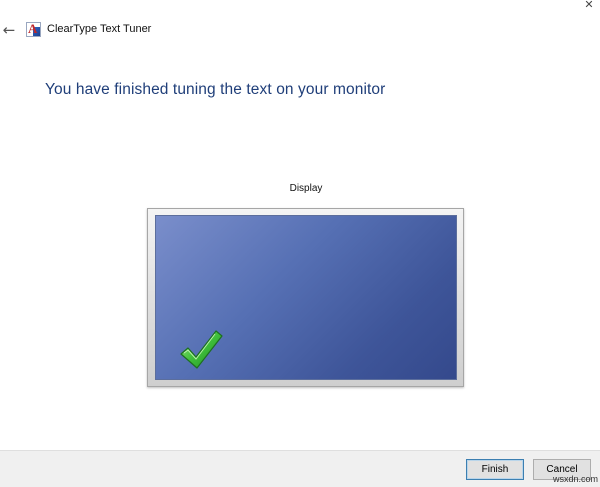  I want to click on back-arrow-icon: ←, so click(9, 30).